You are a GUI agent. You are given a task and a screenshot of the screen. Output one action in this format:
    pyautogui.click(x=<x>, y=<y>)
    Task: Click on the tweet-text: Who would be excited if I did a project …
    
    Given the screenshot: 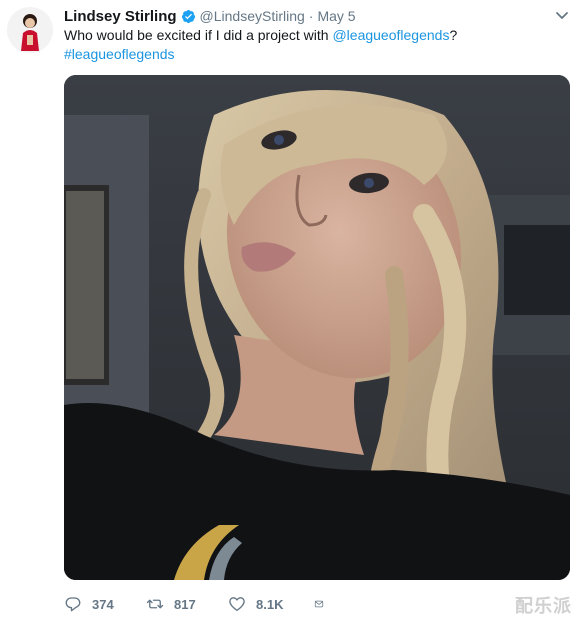 What is the action you would take?
    pyautogui.click(x=314, y=45)
    